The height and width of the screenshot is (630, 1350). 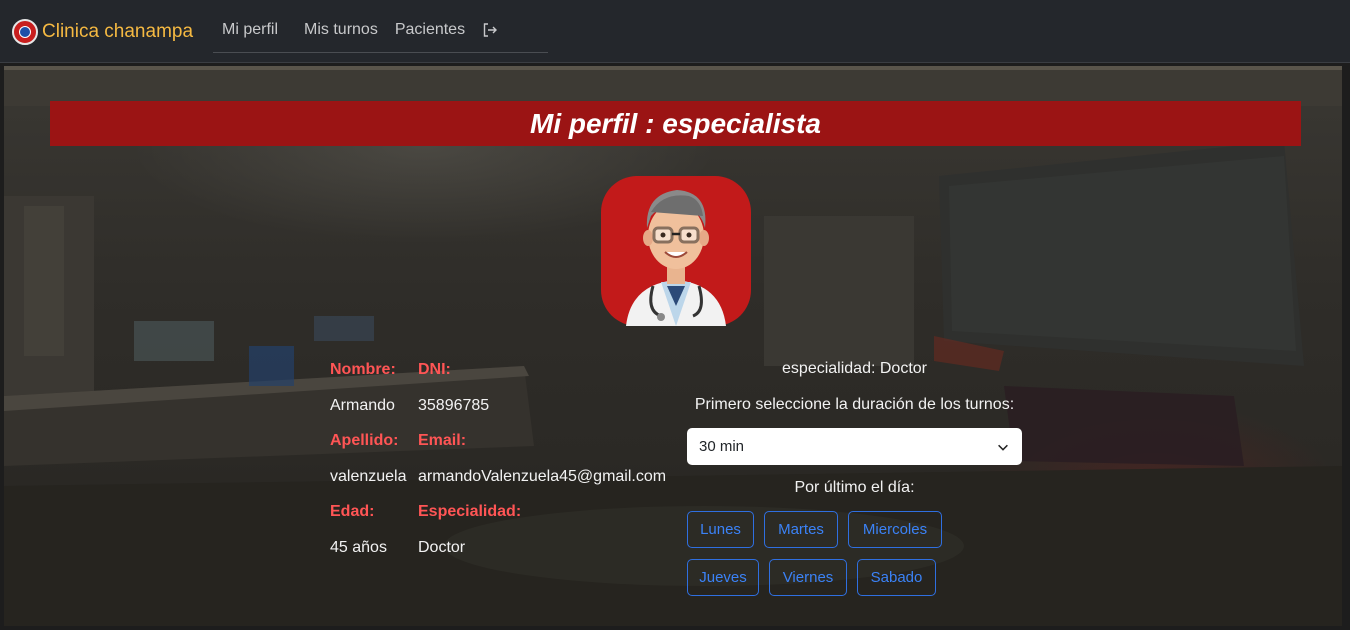 What do you see at coordinates (352, 511) in the screenshot?
I see `edad-label: Edad:` at bounding box center [352, 511].